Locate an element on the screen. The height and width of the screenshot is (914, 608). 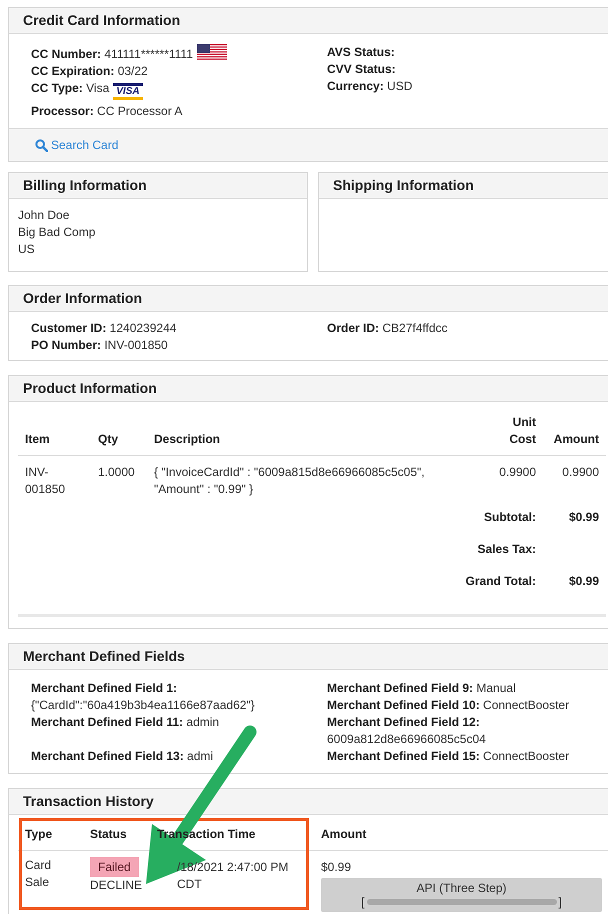
merchant-field: Merchant Defined Field 11: admin is located at coordinates (179, 722).